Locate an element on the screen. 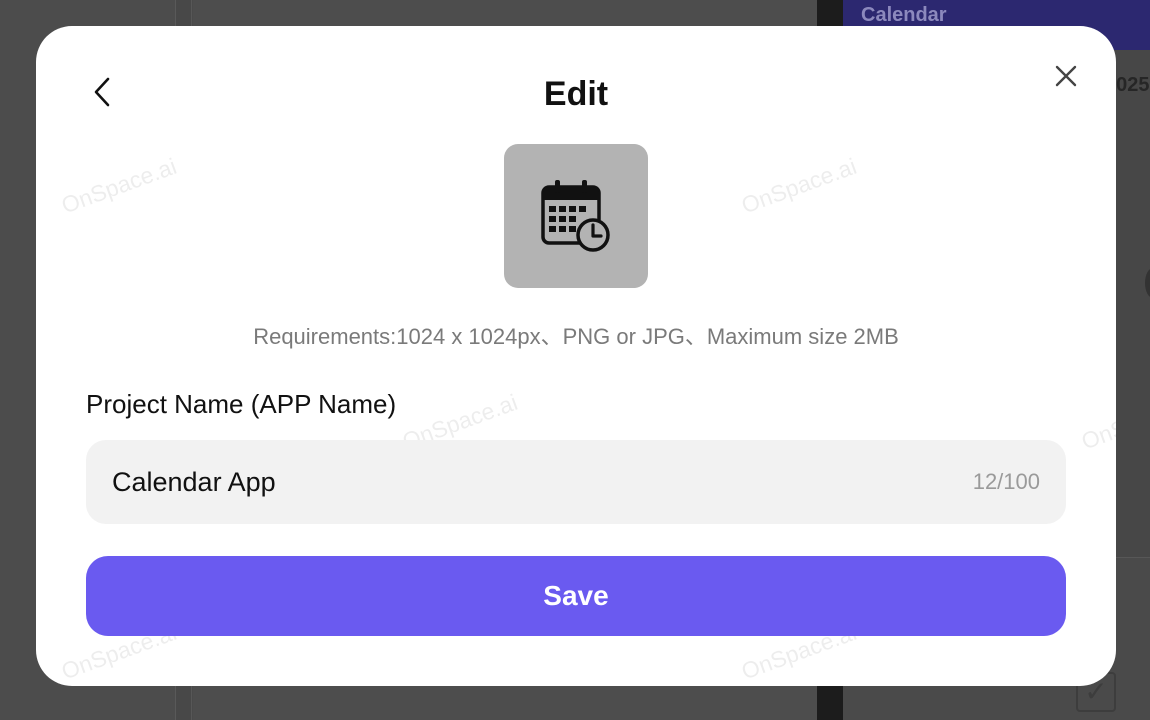  project-name-field: 12/100 is located at coordinates (576, 482).